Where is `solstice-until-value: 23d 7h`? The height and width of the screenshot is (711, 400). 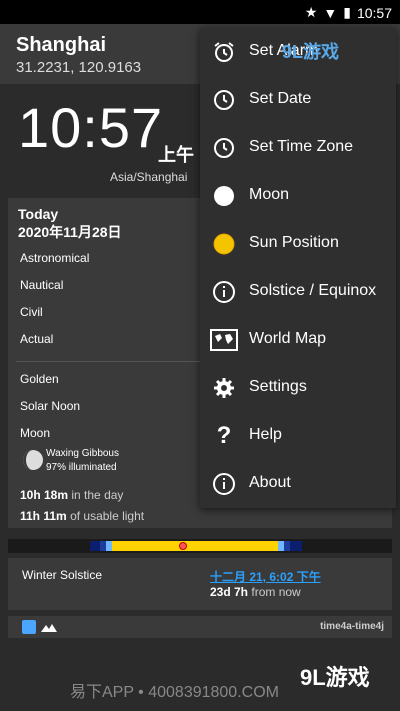
solstice-until-value: 23d 7h is located at coordinates (229, 592).